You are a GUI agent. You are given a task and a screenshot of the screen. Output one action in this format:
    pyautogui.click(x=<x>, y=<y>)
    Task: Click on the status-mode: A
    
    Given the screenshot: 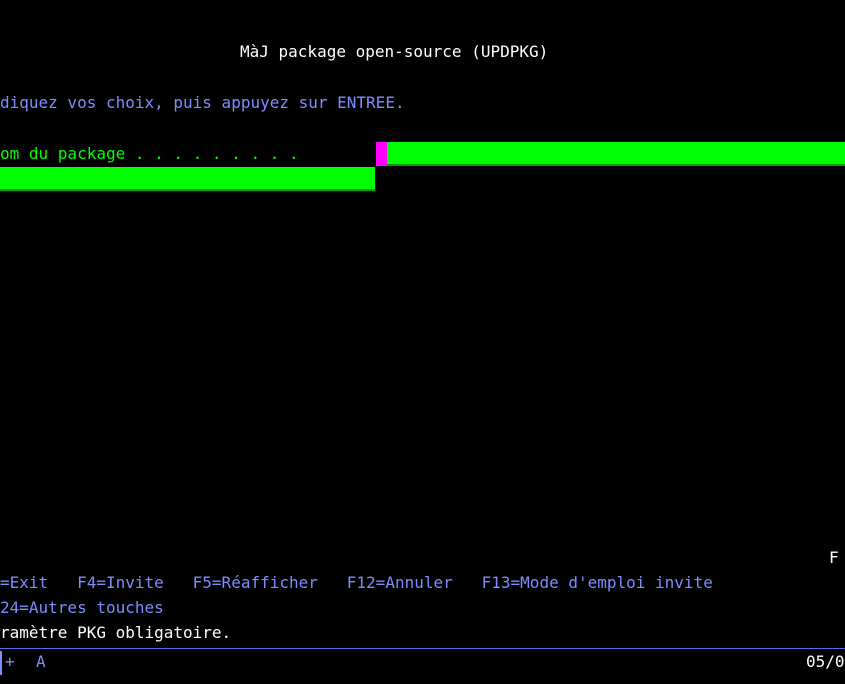 What is the action you would take?
    pyautogui.click(x=41, y=661)
    